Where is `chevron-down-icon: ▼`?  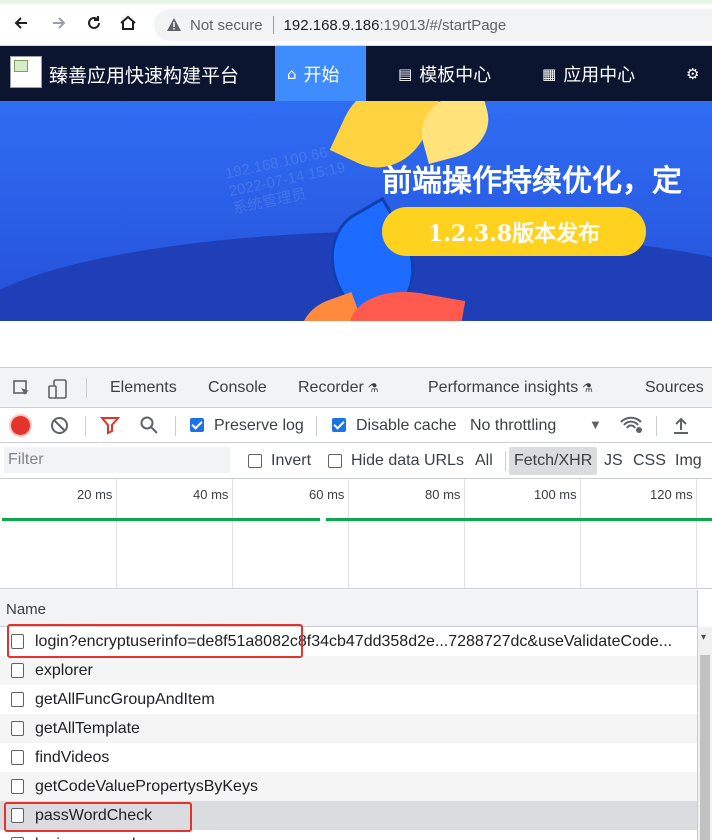
chevron-down-icon: ▼ is located at coordinates (595, 424).